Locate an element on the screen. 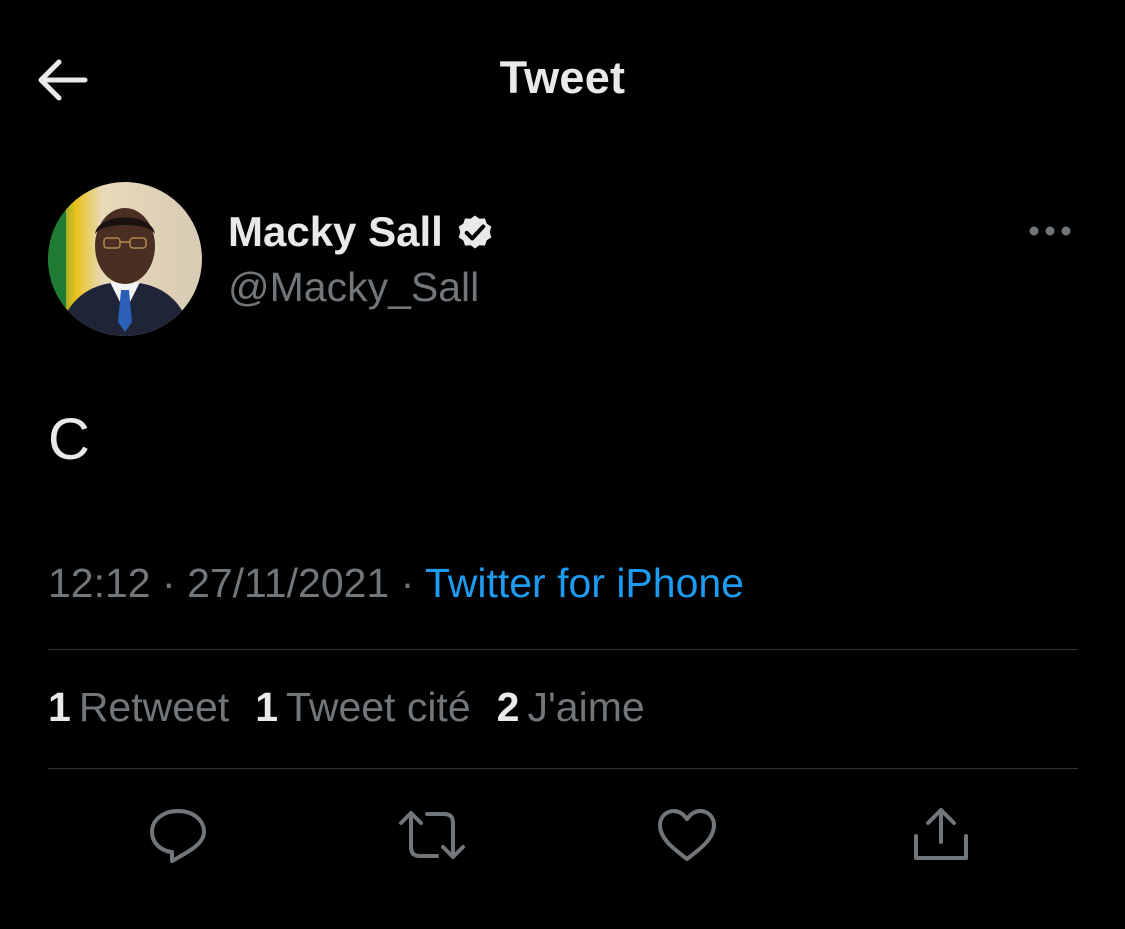 The image size is (1125, 929). like-button is located at coordinates (687, 835).